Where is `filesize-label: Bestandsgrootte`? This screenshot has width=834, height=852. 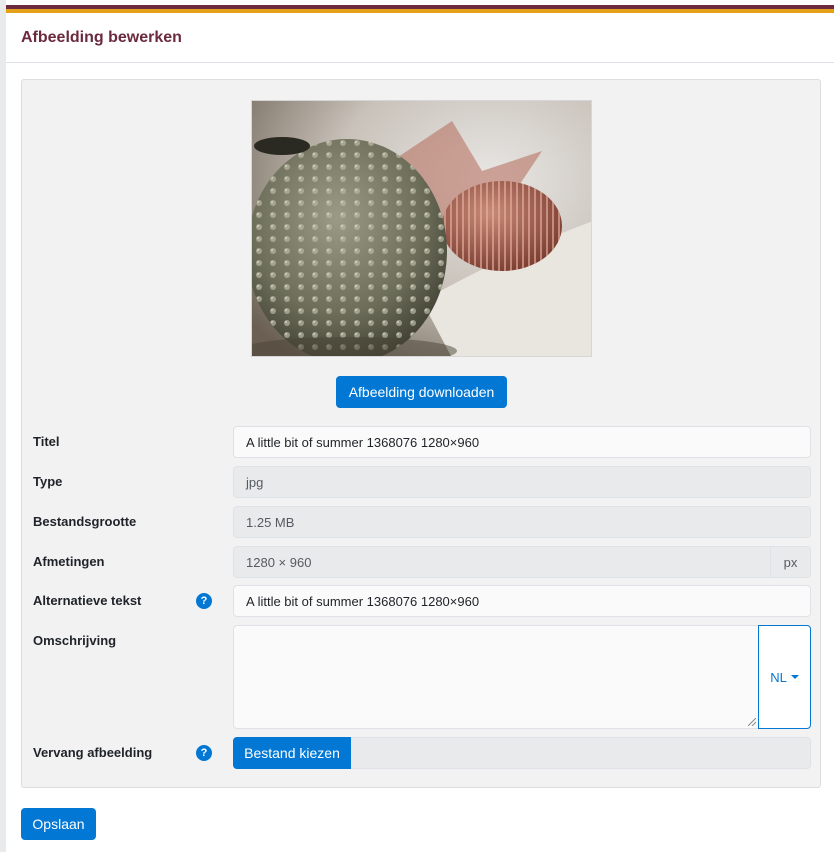
filesize-label: Bestandsgrootte is located at coordinates (85, 521).